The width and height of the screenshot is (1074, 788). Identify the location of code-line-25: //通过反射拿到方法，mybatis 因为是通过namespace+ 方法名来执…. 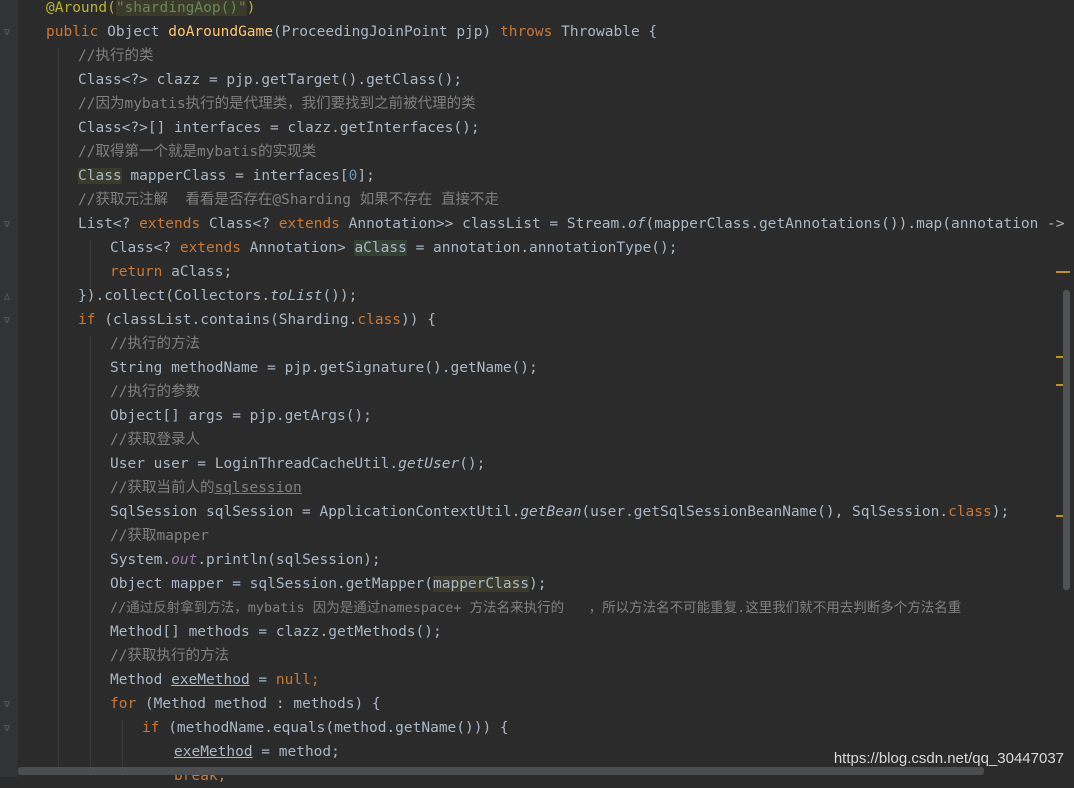
(536, 608).